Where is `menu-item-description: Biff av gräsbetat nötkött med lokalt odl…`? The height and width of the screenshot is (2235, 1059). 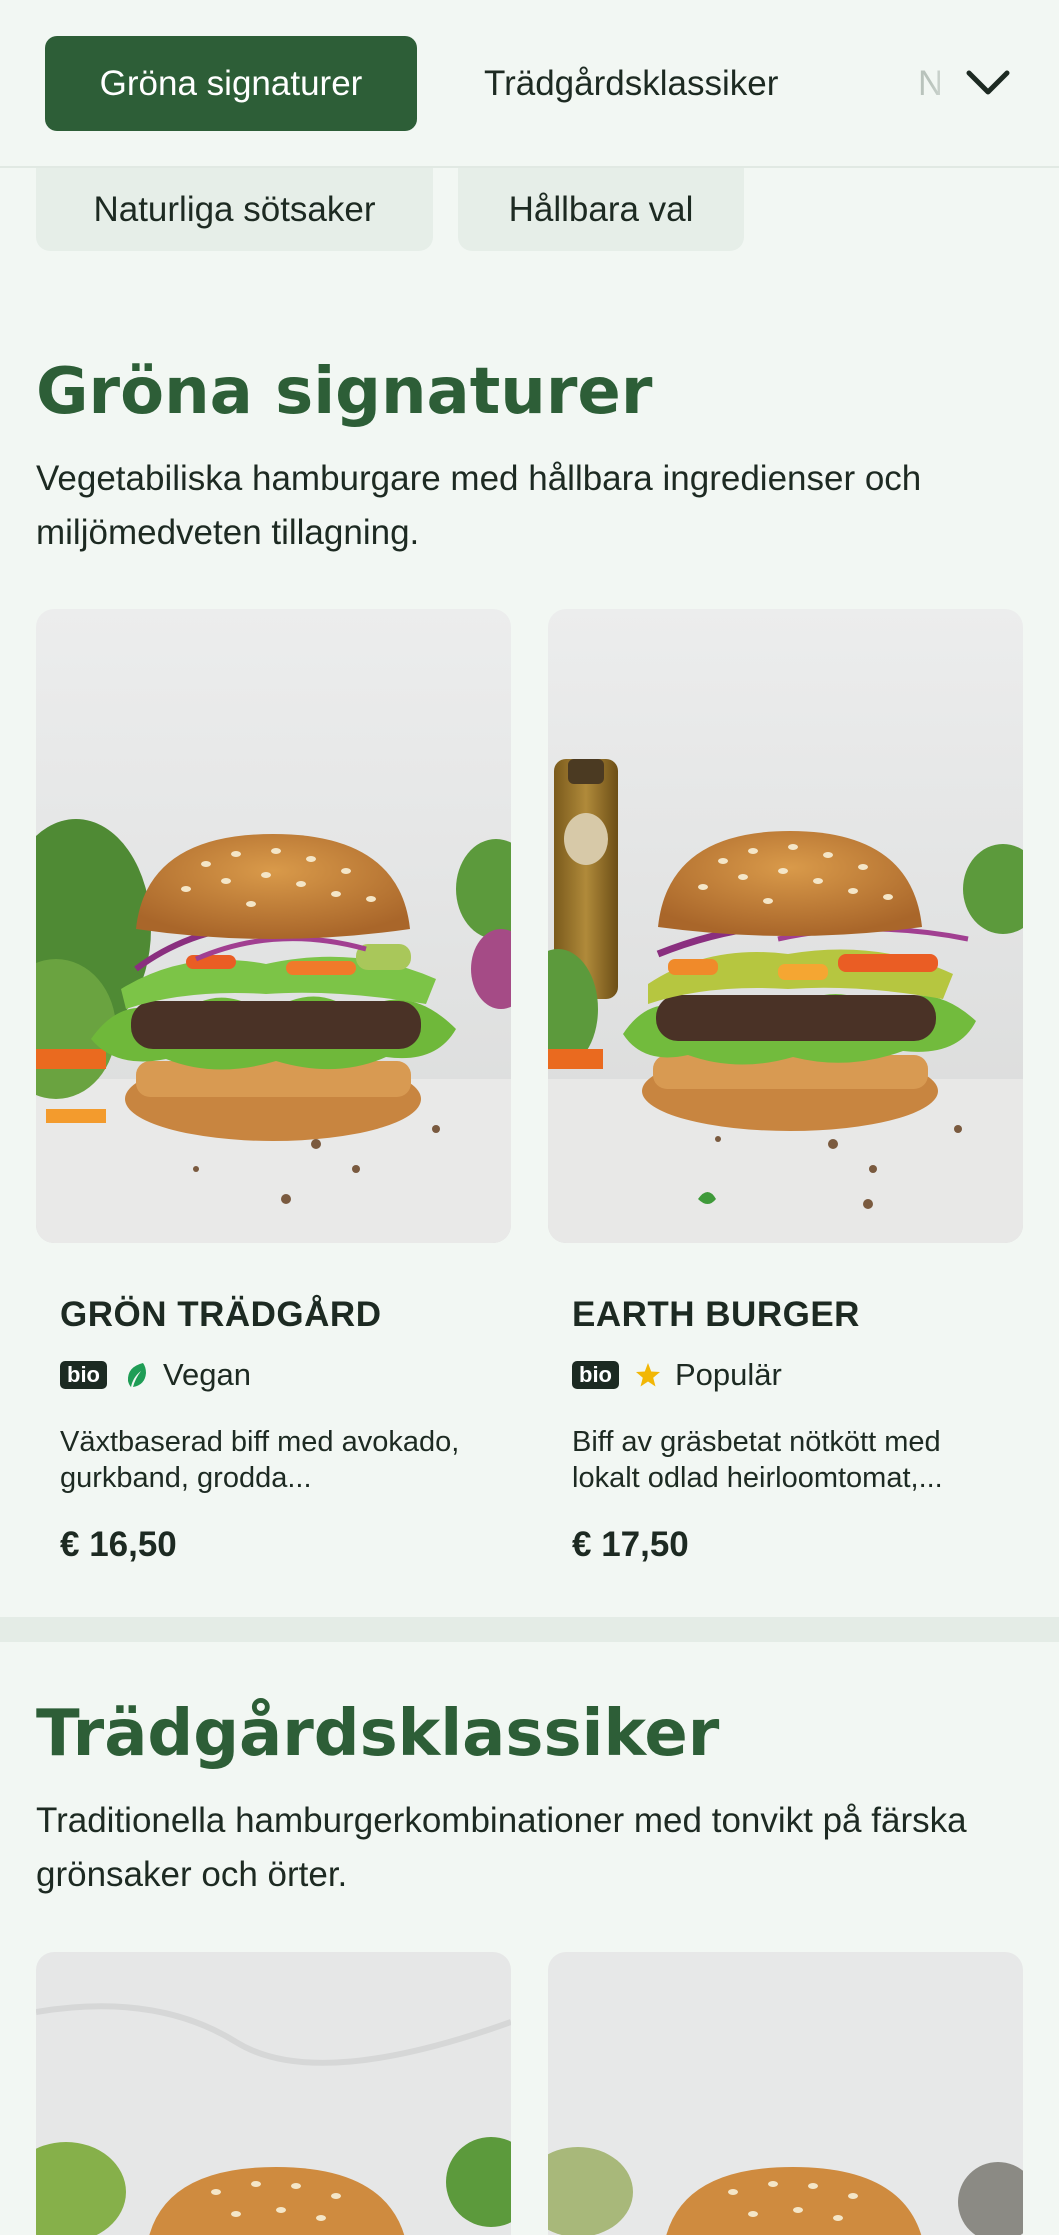
menu-item-description: Biff av gräsbetat nötkött med lokalt odl… is located at coordinates (757, 1460).